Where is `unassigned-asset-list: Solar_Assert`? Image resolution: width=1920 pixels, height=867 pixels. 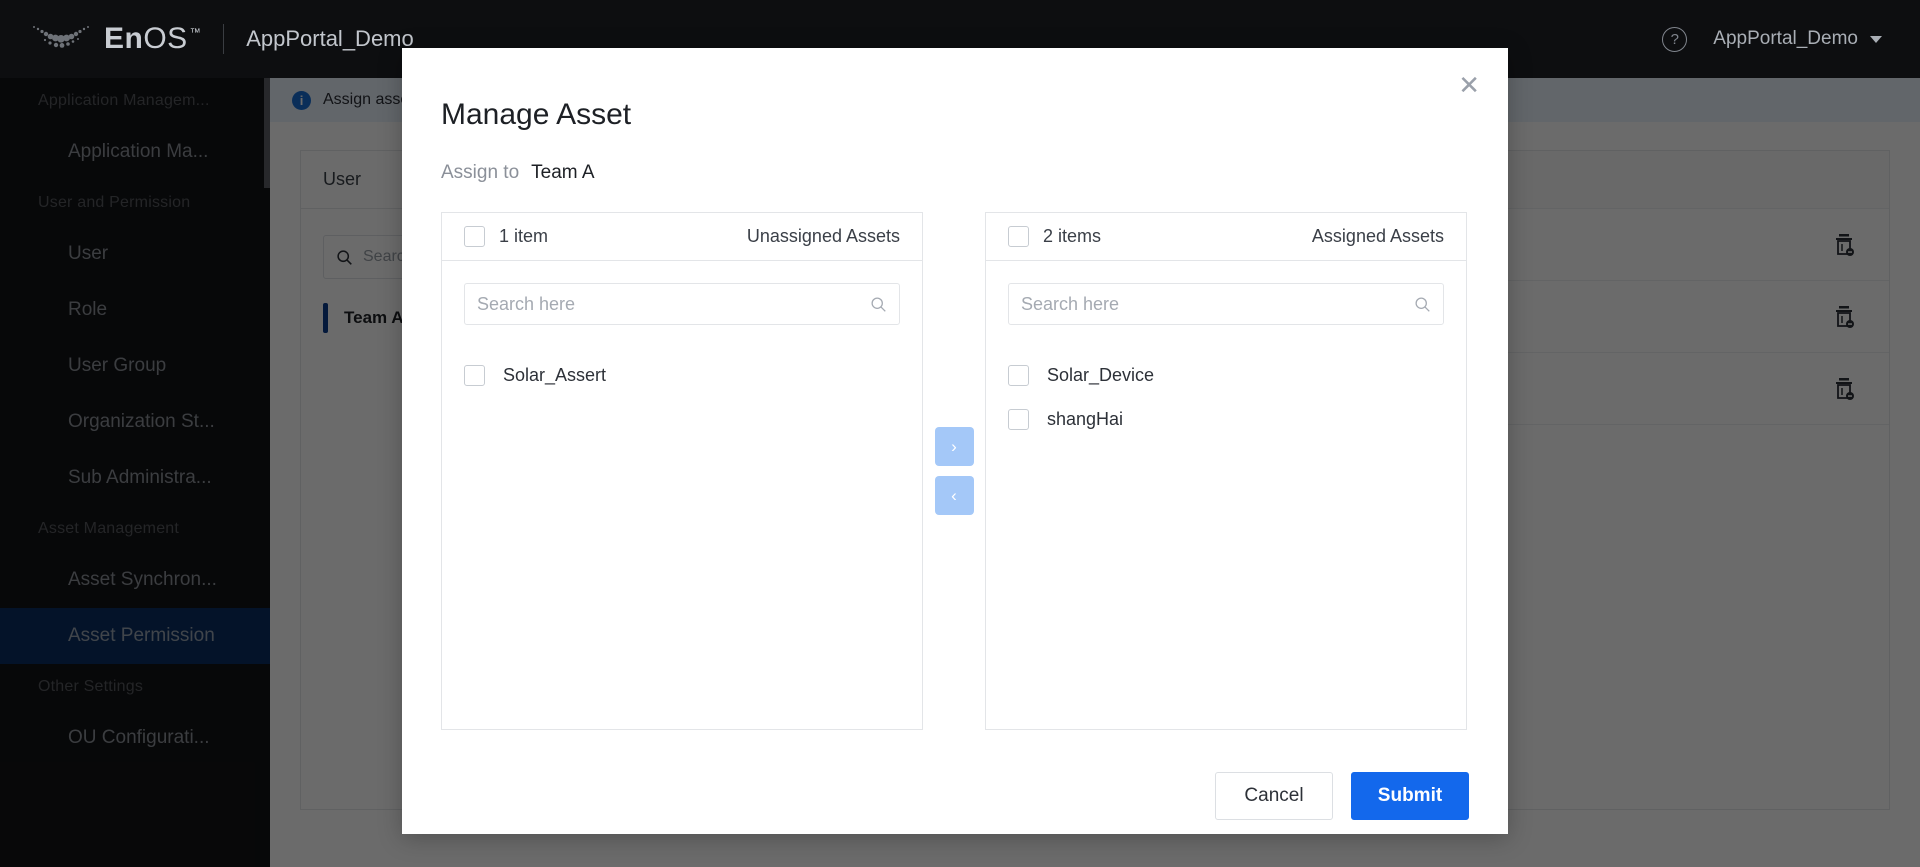
unassigned-asset-list: Solar_Assert is located at coordinates (682, 361).